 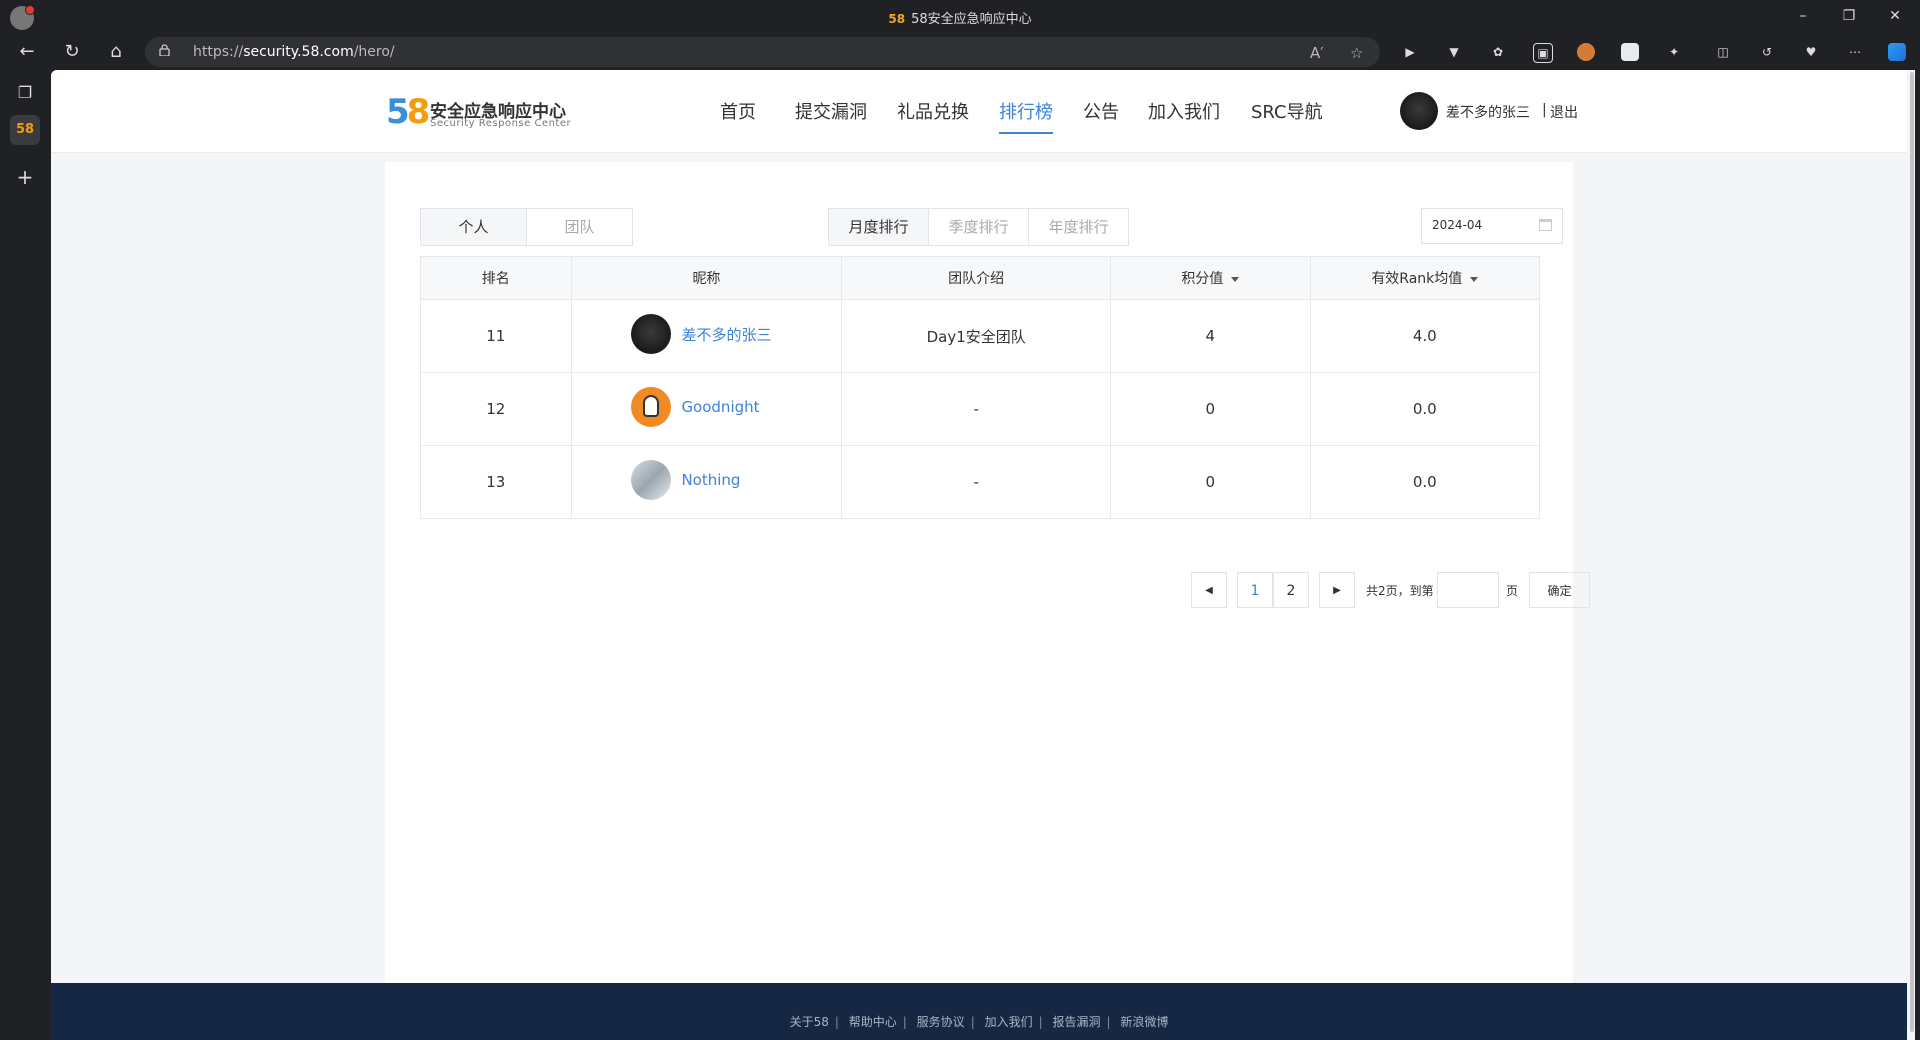 What do you see at coordinates (496, 278) in the screenshot?
I see `col-rank: 排名` at bounding box center [496, 278].